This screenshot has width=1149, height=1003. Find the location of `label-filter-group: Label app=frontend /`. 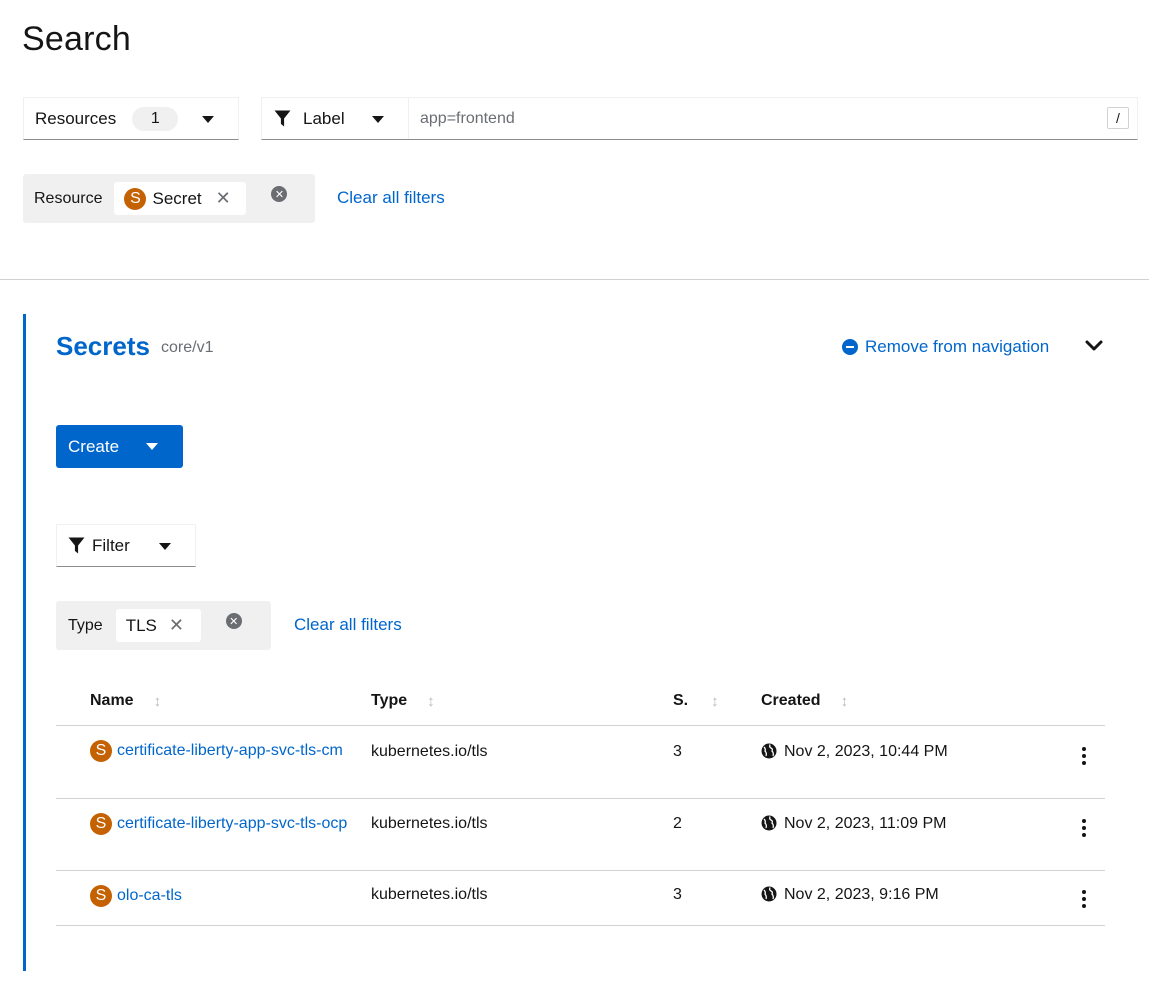

label-filter-group: Label app=frontend / is located at coordinates (699, 118).